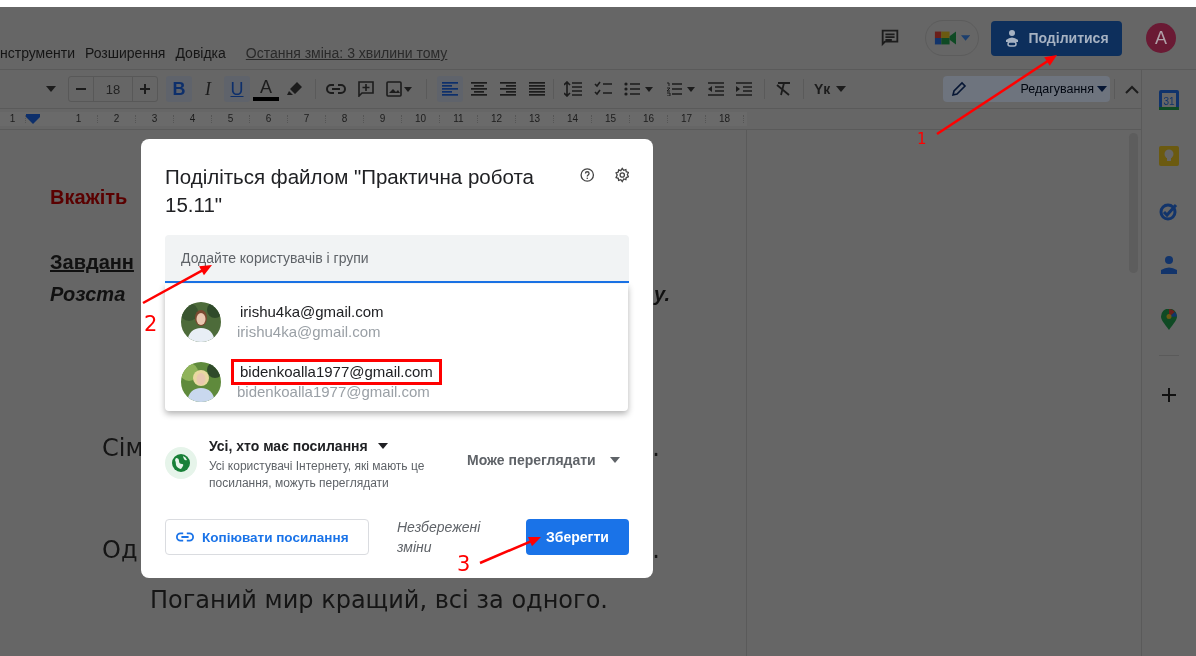  What do you see at coordinates (1012, 38) in the screenshot?
I see `person-lock-icon` at bounding box center [1012, 38].